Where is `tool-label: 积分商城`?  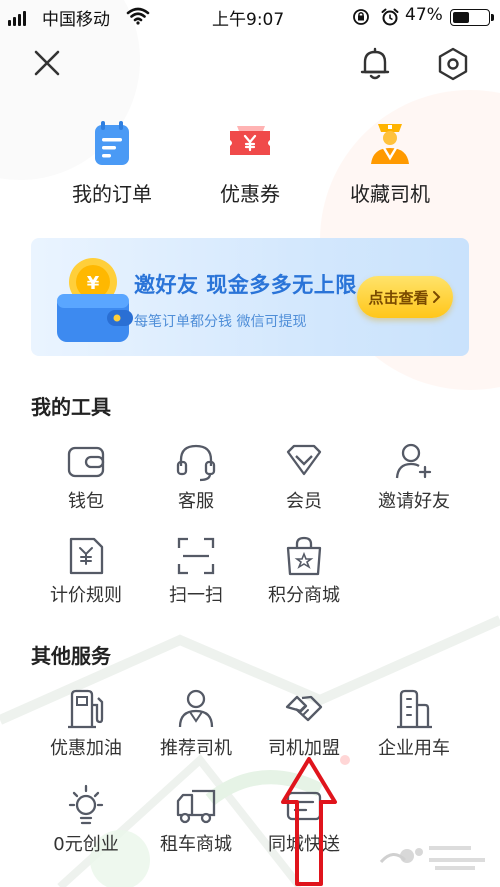 tool-label: 积分商城 is located at coordinates (304, 595).